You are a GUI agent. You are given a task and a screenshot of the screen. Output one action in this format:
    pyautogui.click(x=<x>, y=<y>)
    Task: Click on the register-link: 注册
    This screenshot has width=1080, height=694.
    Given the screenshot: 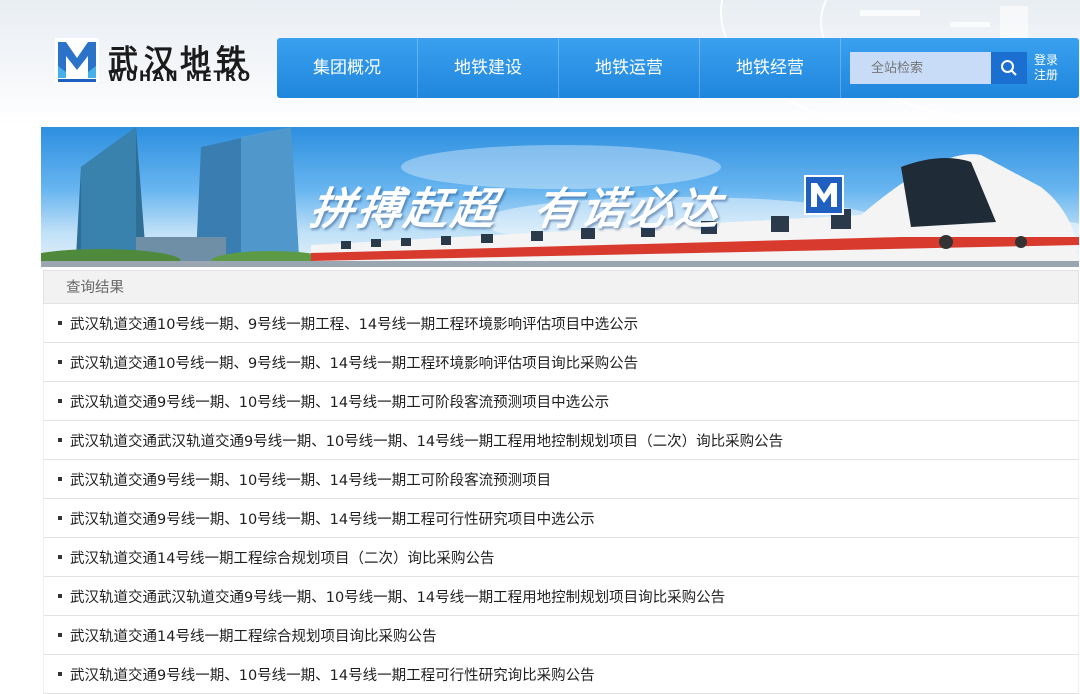 What is the action you would take?
    pyautogui.click(x=1054, y=75)
    